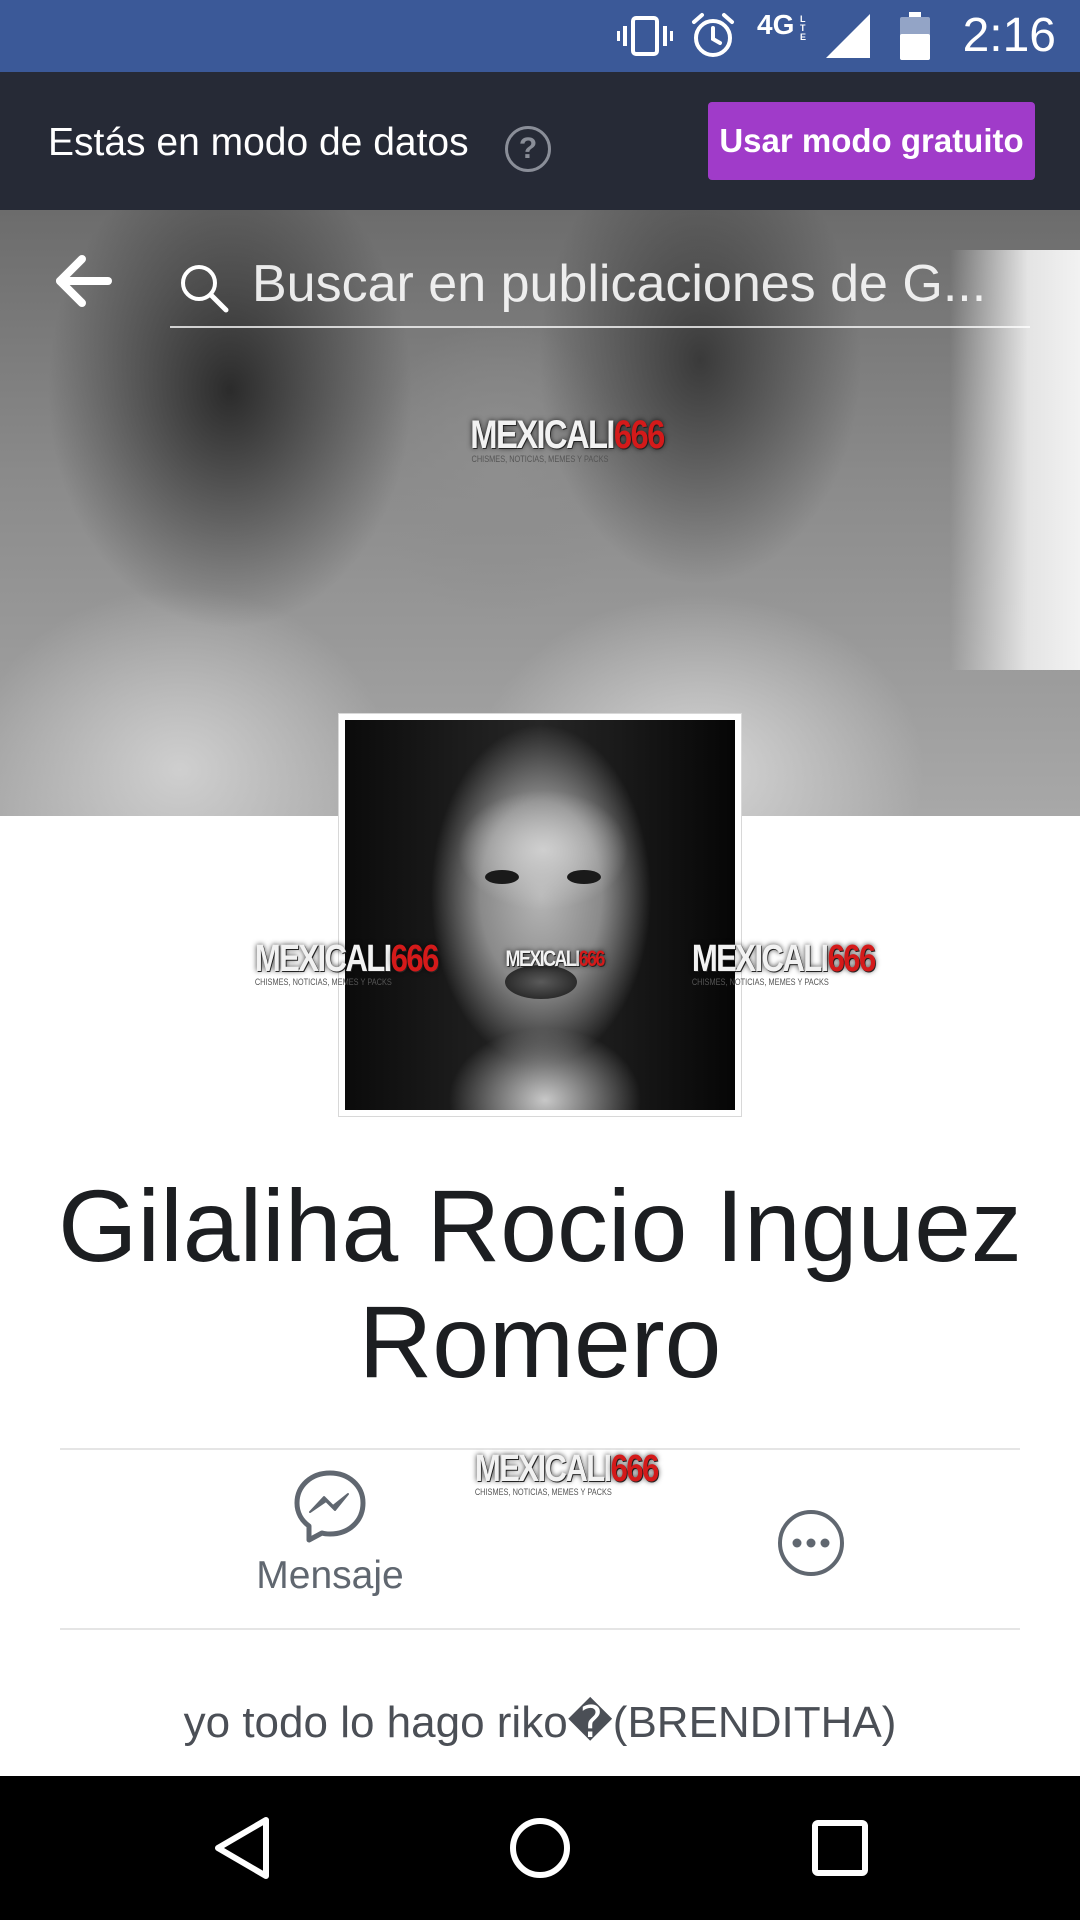  What do you see at coordinates (871, 141) in the screenshot?
I see `free-mode-button: Usar modo gratuito` at bounding box center [871, 141].